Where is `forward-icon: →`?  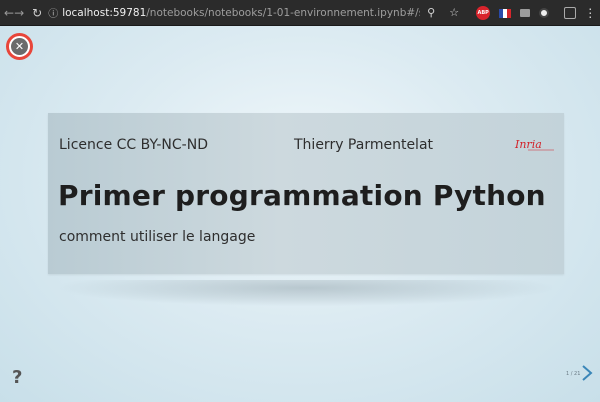
forward-icon: → is located at coordinates (19, 13).